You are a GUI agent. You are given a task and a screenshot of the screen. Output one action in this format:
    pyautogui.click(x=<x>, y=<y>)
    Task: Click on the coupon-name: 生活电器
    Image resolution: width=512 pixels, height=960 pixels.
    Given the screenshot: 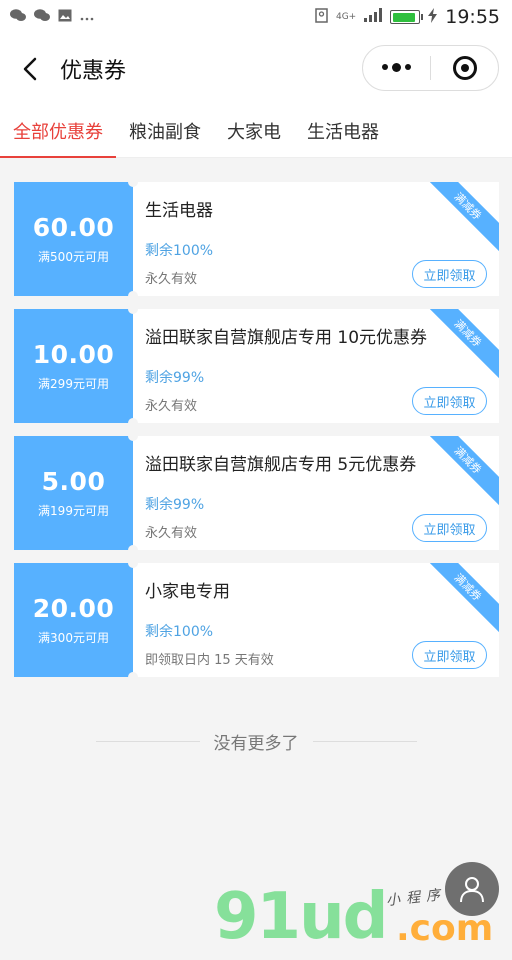 What is the action you would take?
    pyautogui.click(x=179, y=211)
    